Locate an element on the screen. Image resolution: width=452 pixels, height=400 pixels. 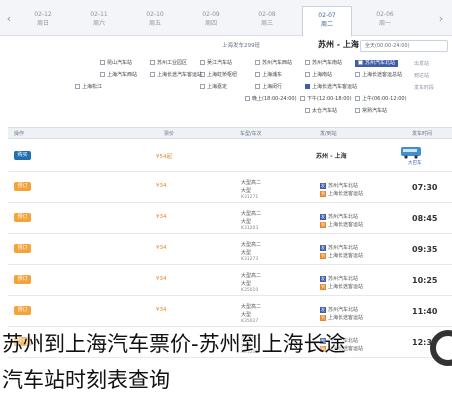
bus-number: K31203 is located at coordinates (250, 228).